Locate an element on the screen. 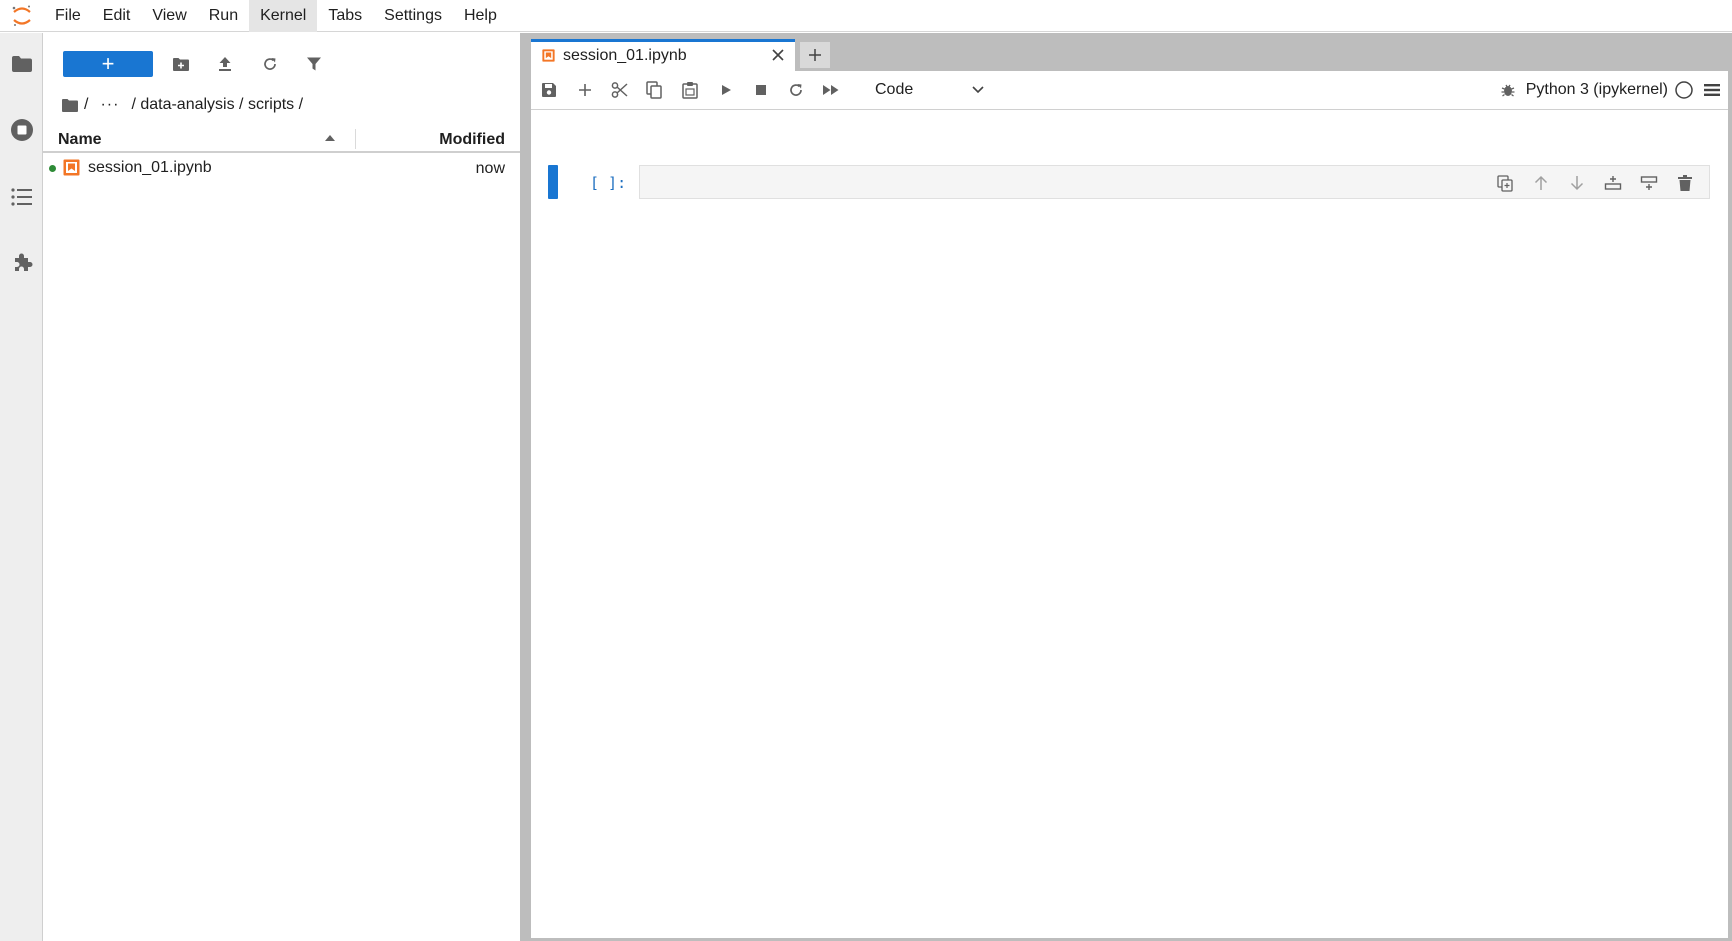 Image resolution: width=1732 pixels, height=941 pixels. column-resize-handle is located at coordinates (355, 139).